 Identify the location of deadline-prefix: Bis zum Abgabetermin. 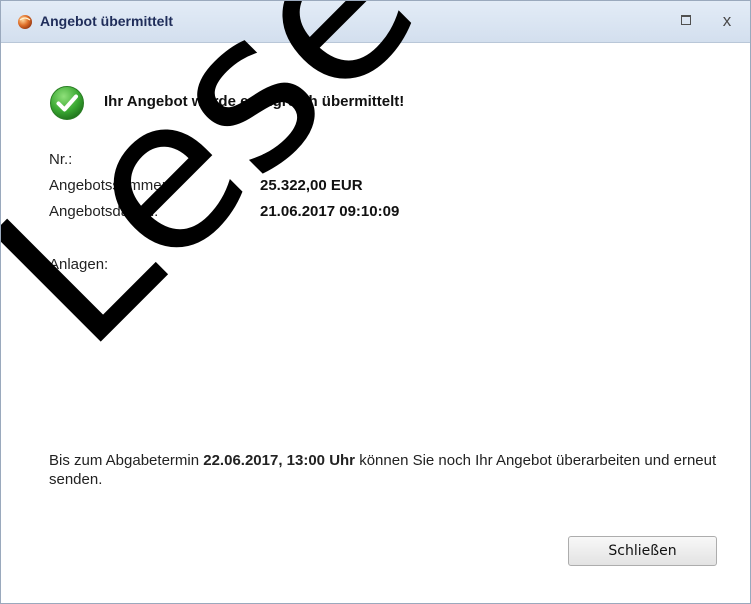
(126, 460).